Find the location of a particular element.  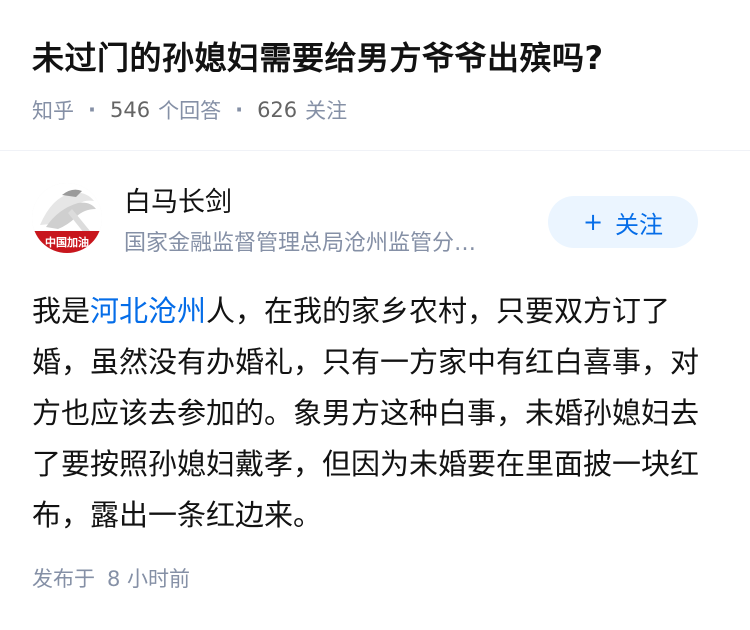

place-link: 河北沧州 is located at coordinates (148, 311).